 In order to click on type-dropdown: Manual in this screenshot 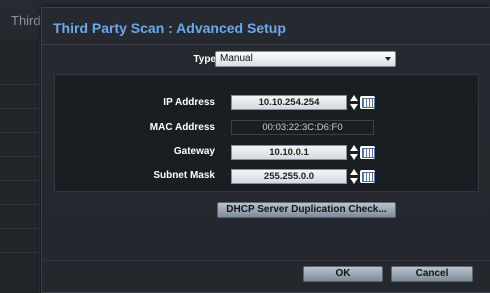, I will do `click(305, 59)`.